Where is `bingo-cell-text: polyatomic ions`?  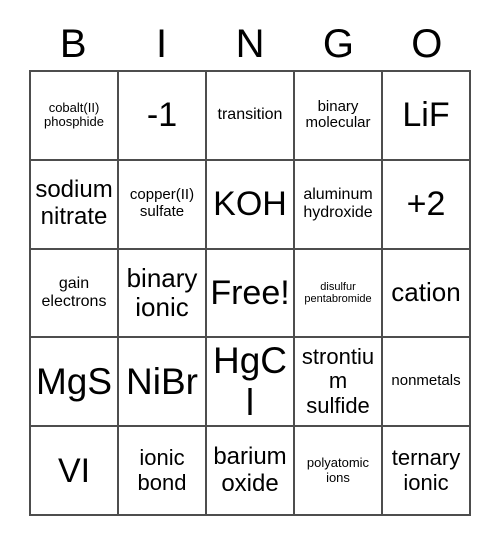 bingo-cell-text: polyatomic ions is located at coordinates (338, 470).